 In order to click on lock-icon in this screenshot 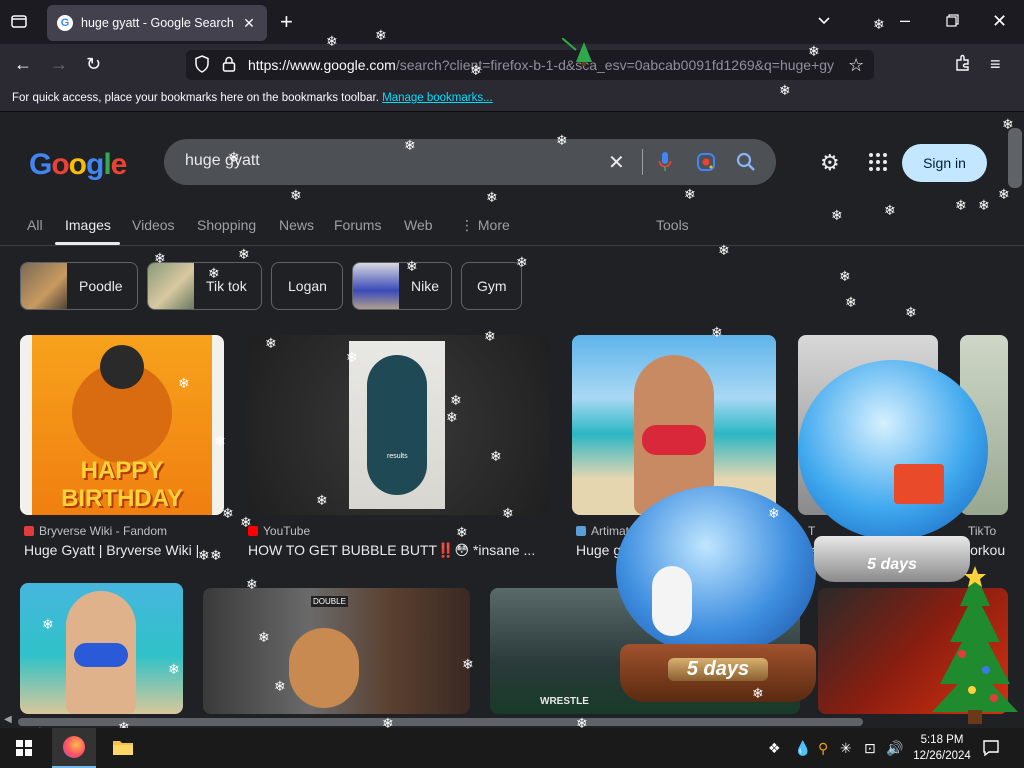, I will do `click(229, 66)`.